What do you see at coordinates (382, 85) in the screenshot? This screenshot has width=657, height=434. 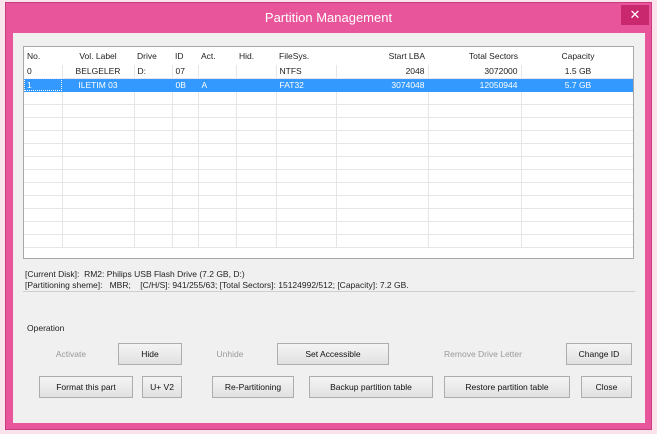 I see `cell-start-lba: 3074048` at bounding box center [382, 85].